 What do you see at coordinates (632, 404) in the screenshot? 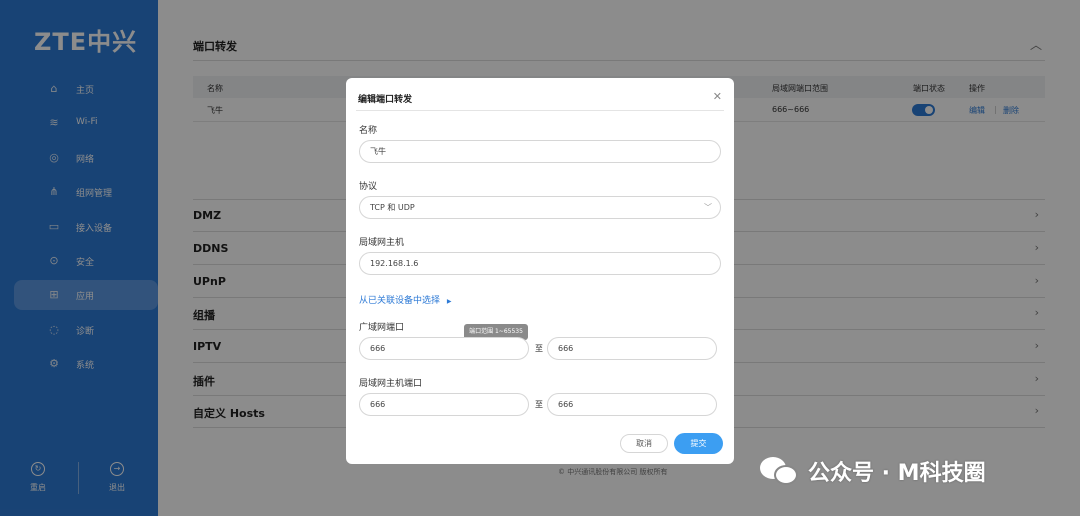
I see `lan-port-end-input: 666` at bounding box center [632, 404].